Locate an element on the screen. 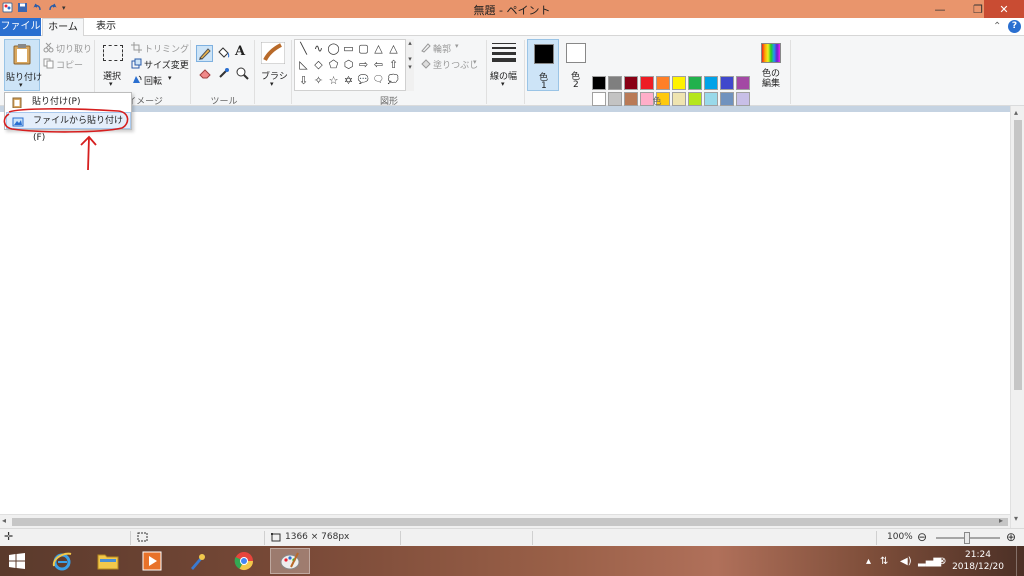 Image resolution: width=1024 pixels, height=576 pixels. shape-down-arrow-icon: ⇩ is located at coordinates (303, 80).